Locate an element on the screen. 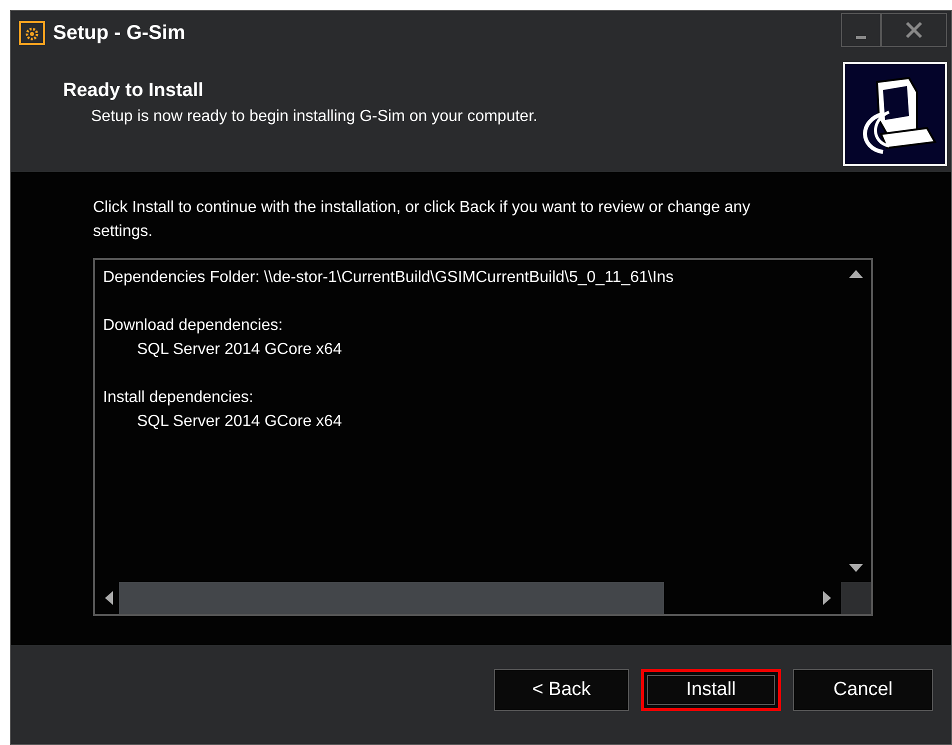 The width and height of the screenshot is (952, 745). gear-icon is located at coordinates (32, 33).